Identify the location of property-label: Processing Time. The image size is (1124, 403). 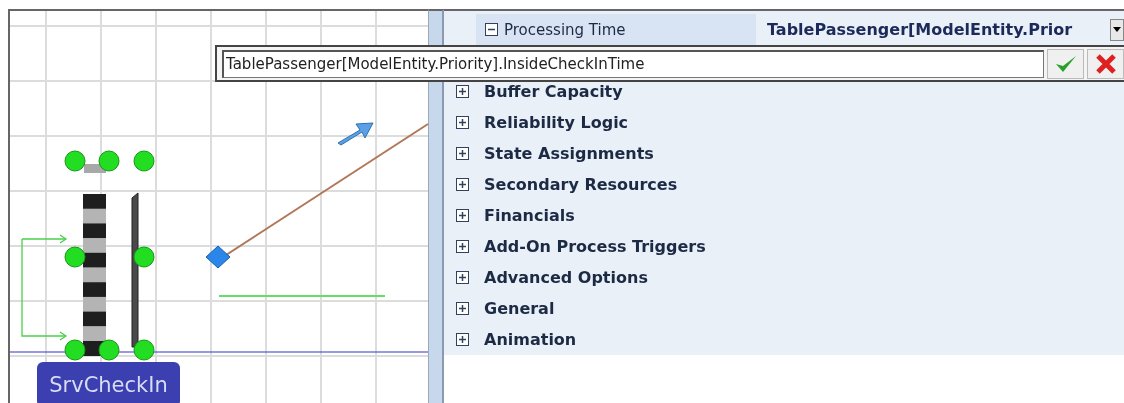
(565, 29).